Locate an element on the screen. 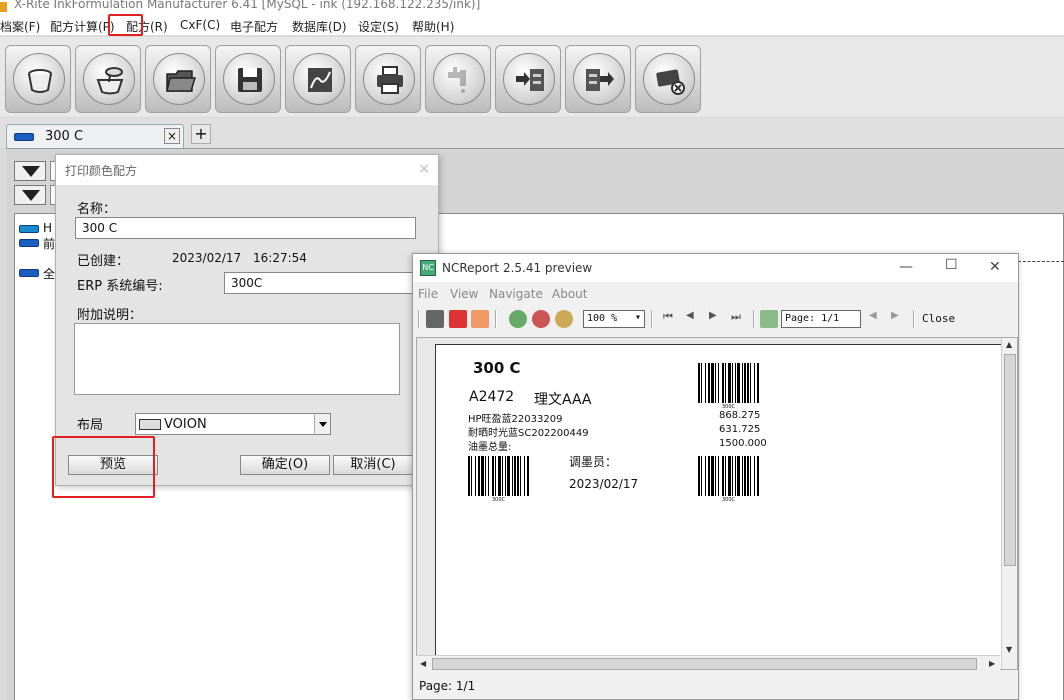 The image size is (1064, 700). app-icon is located at coordinates (3, 7).